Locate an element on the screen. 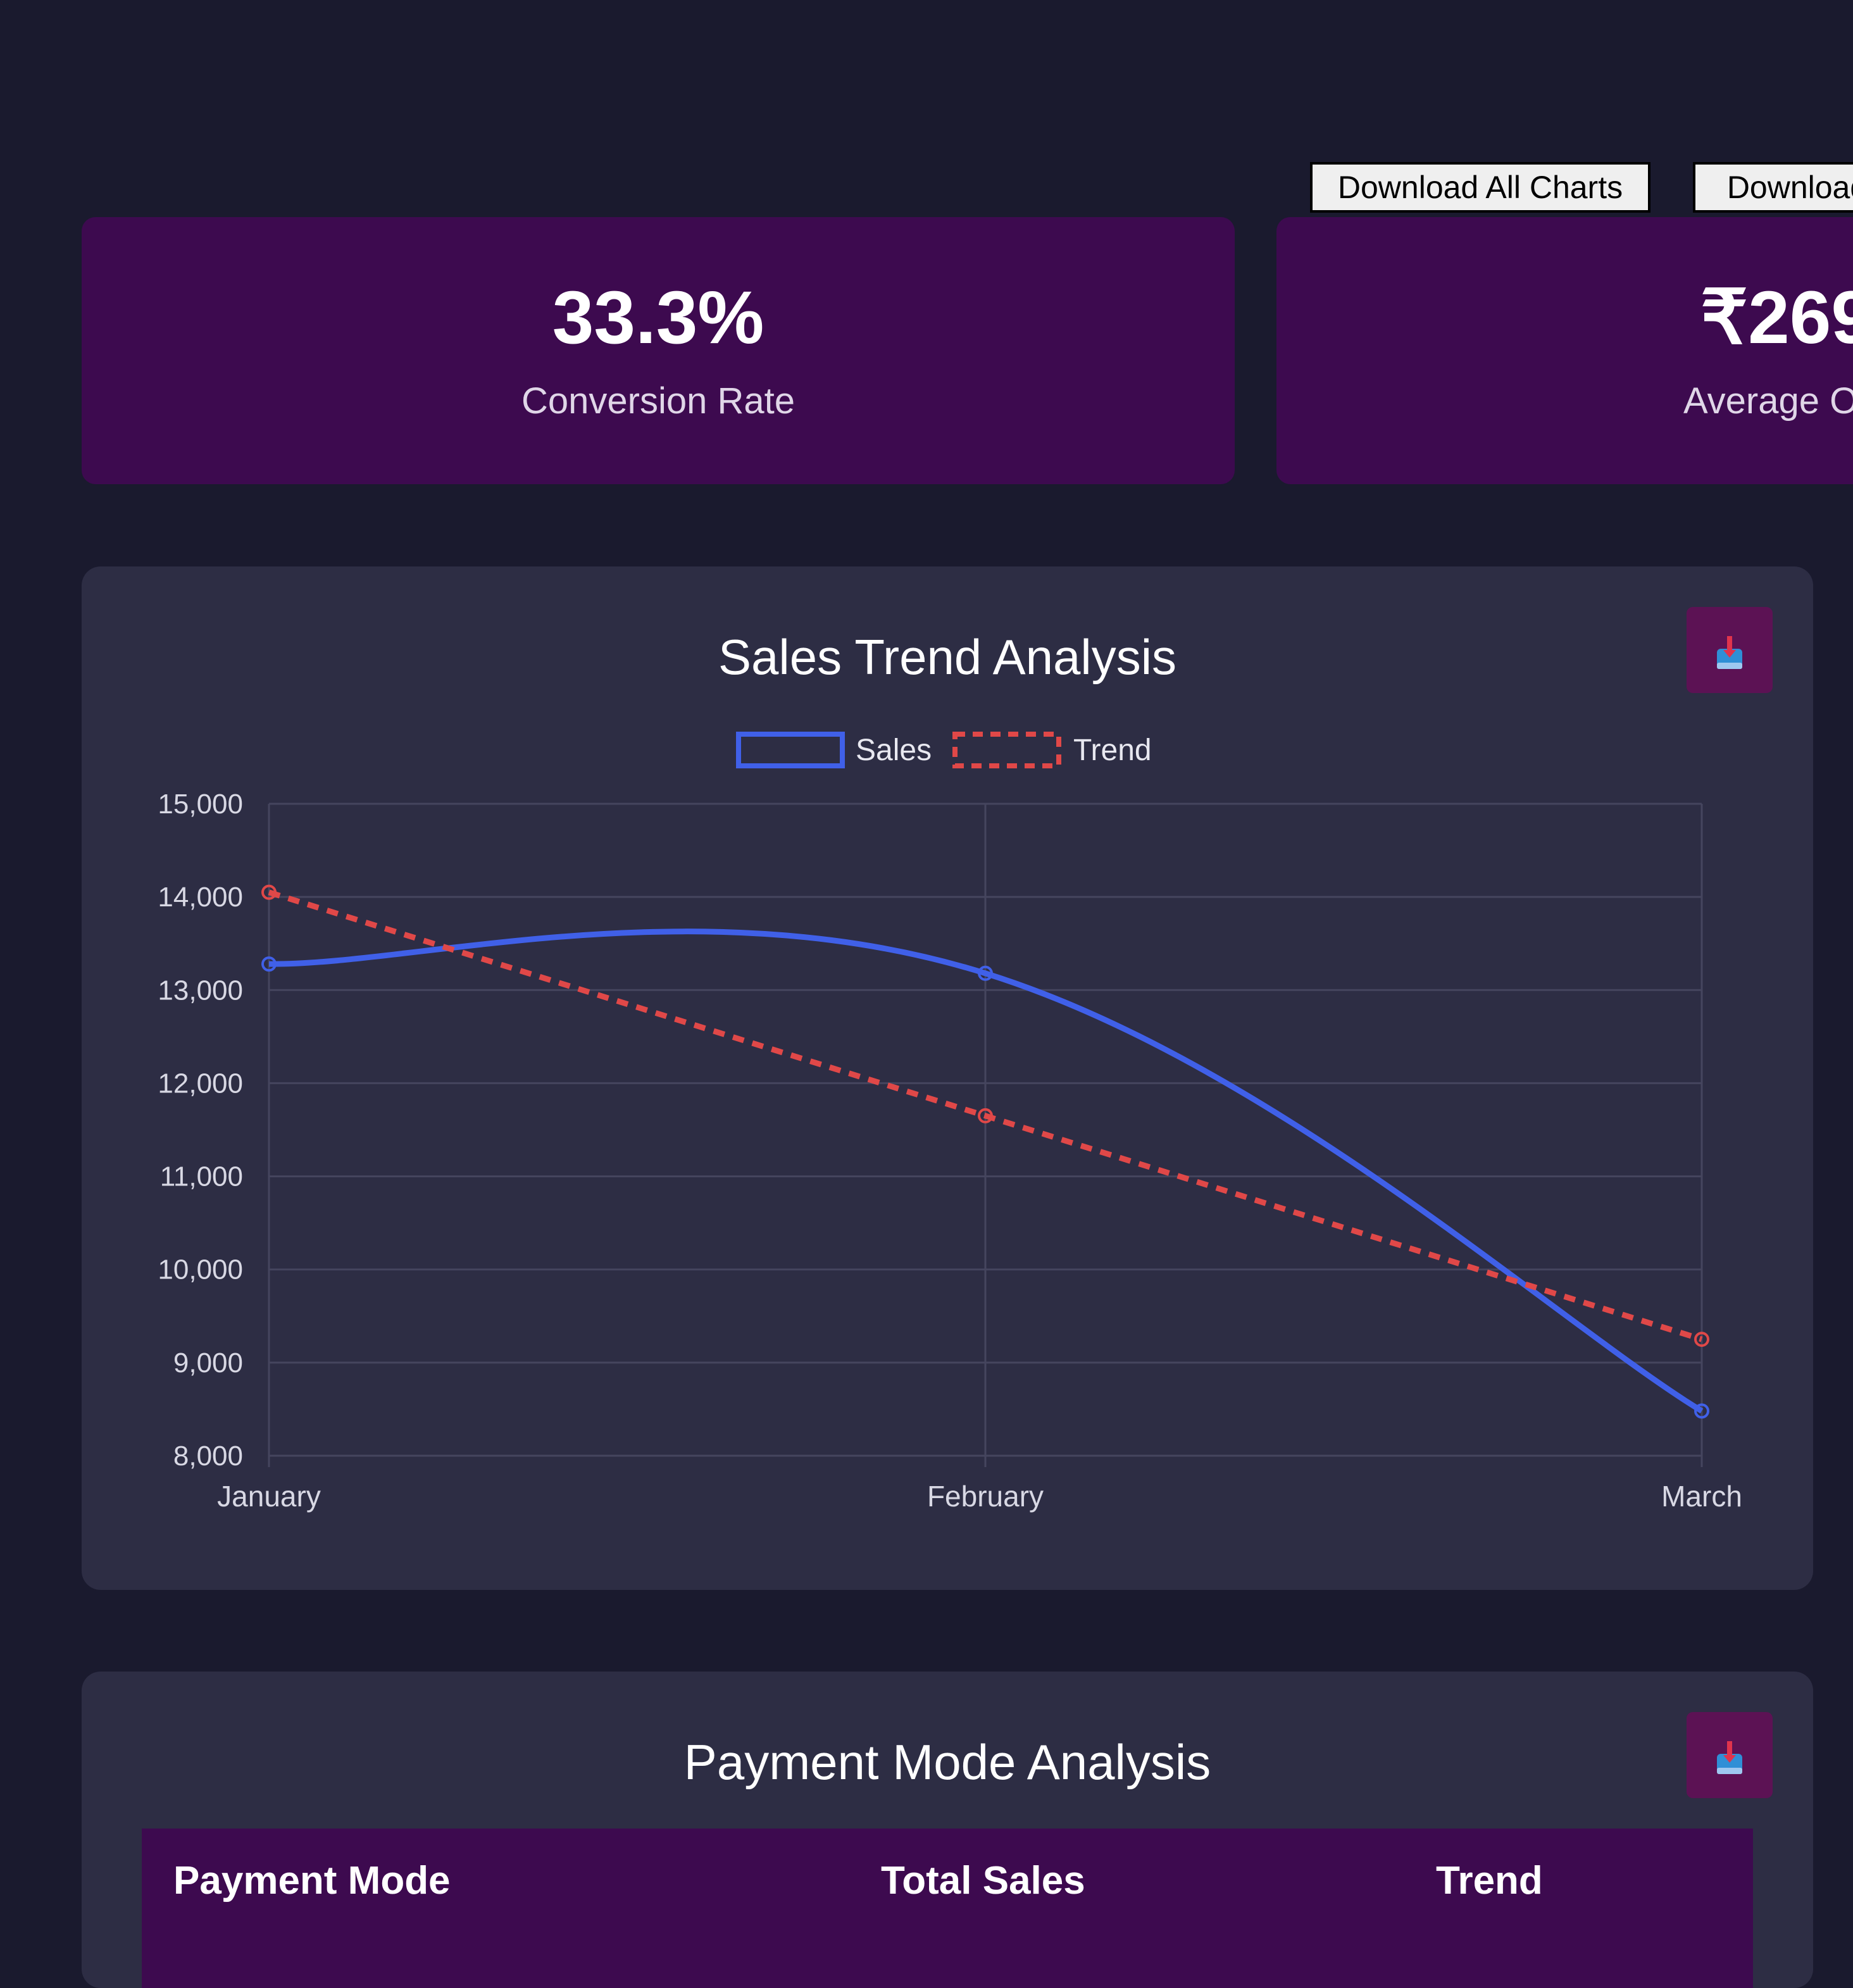 This screenshot has width=1853, height=1988. legend-swatch-sales is located at coordinates (791, 750).